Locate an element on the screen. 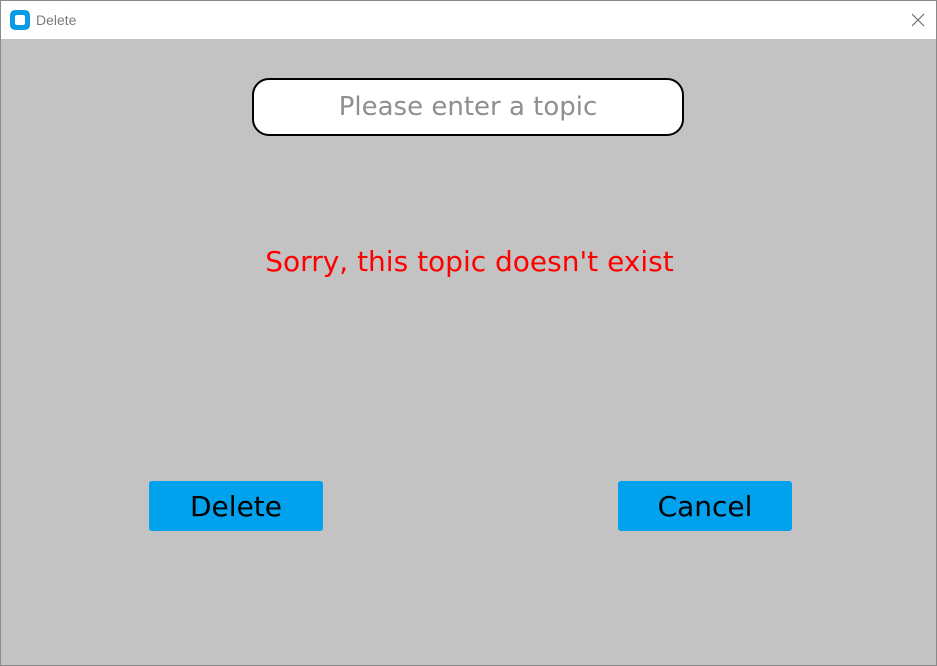 The width and height of the screenshot is (937, 666). window-title: Delete is located at coordinates (56, 20).